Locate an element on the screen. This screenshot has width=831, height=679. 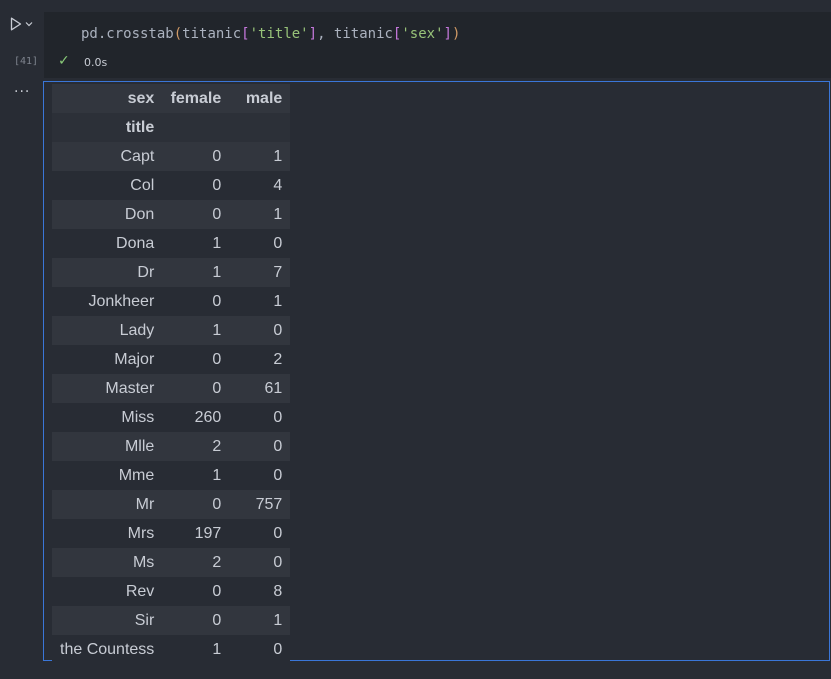
check-icon: ✓ is located at coordinates (64, 61).